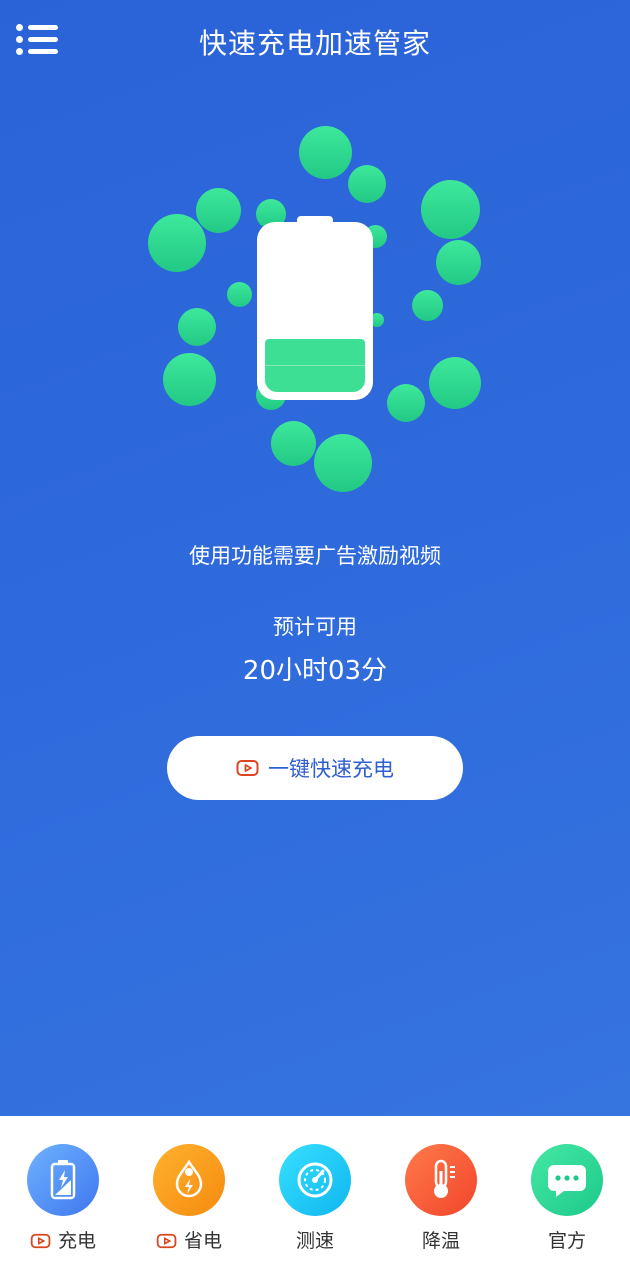  Describe the element at coordinates (441, 1180) in the screenshot. I see `thermometer-icon` at that location.